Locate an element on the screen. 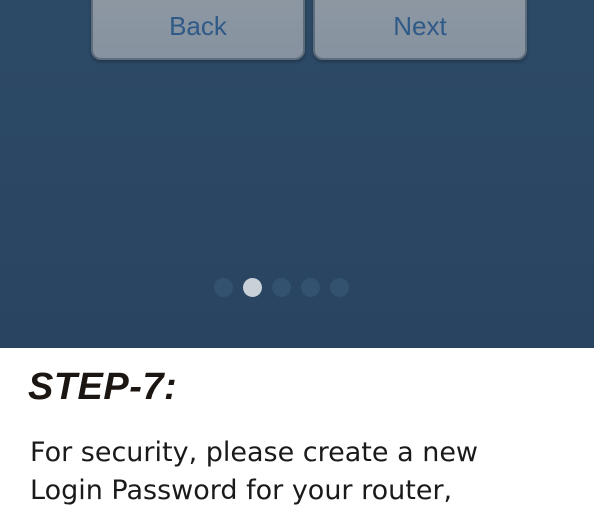  page-indicator is located at coordinates (281, 287).